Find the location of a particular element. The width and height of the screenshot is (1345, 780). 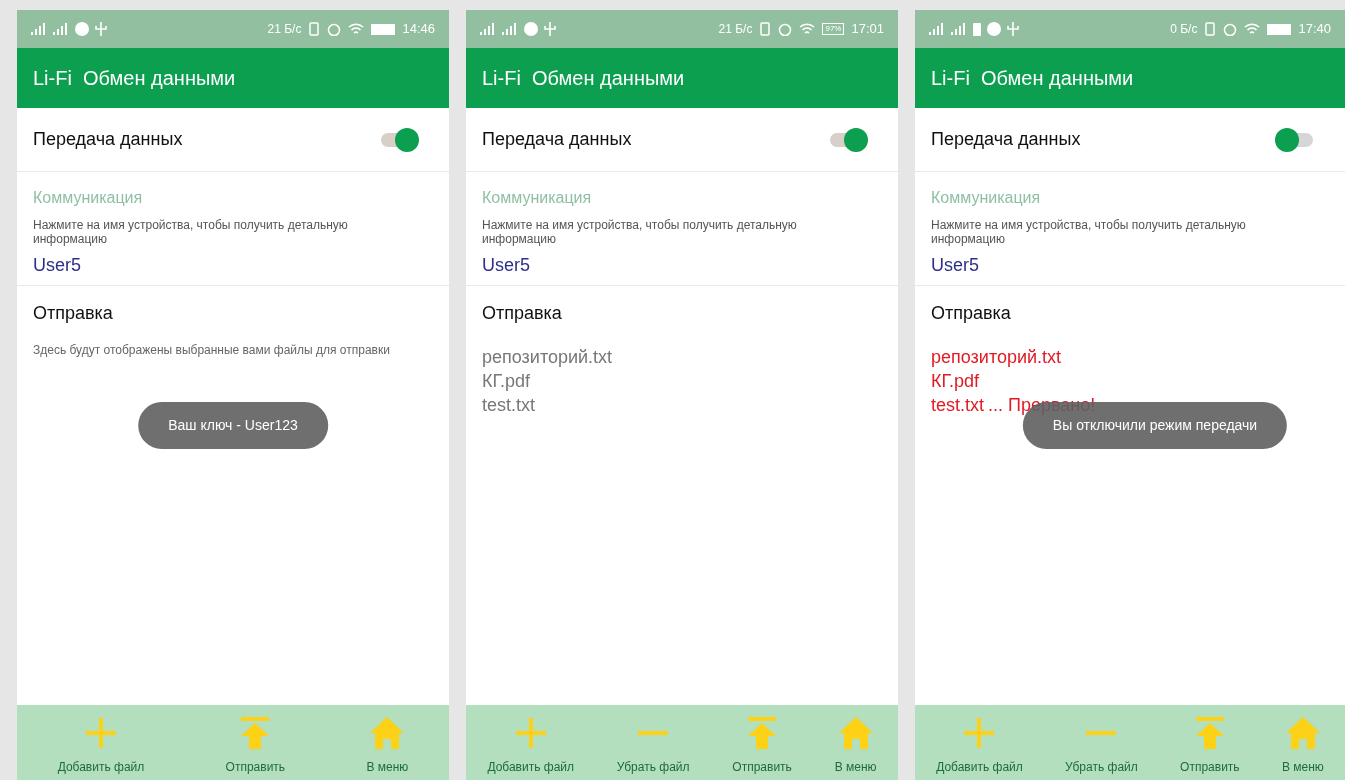

empty-hint: Здесь будут отображены выбранные вами файлы для отправки is located at coordinates (212, 350).